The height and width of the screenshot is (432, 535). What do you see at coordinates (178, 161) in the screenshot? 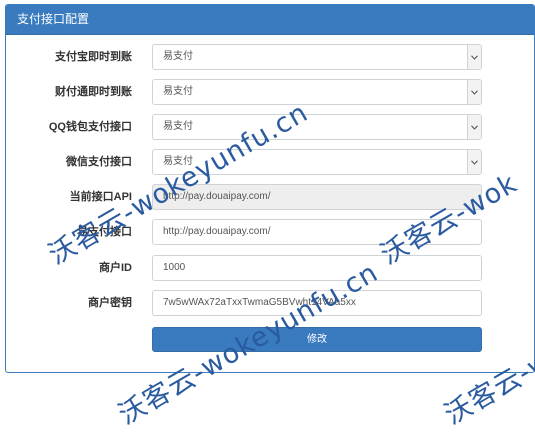
I see `wechatpay-select-value: 易支付` at bounding box center [178, 161].